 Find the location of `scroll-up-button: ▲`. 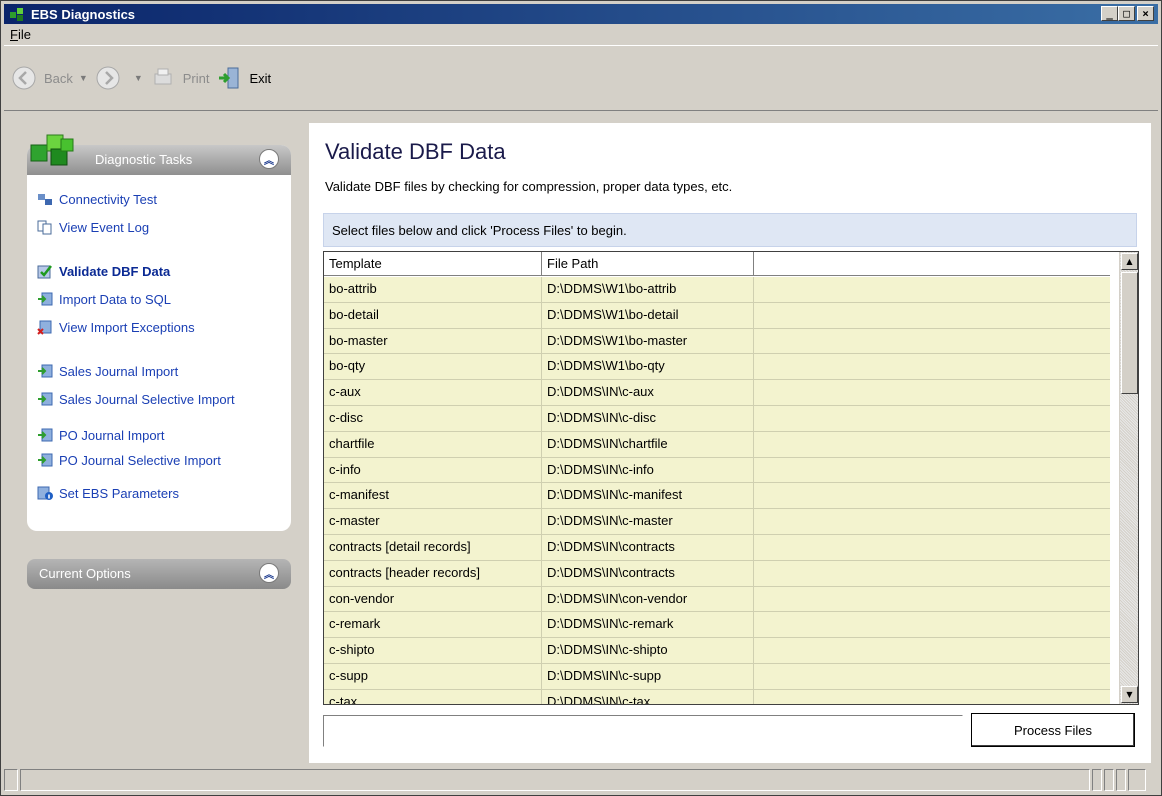

scroll-up-button: ▲ is located at coordinates (1129, 261).